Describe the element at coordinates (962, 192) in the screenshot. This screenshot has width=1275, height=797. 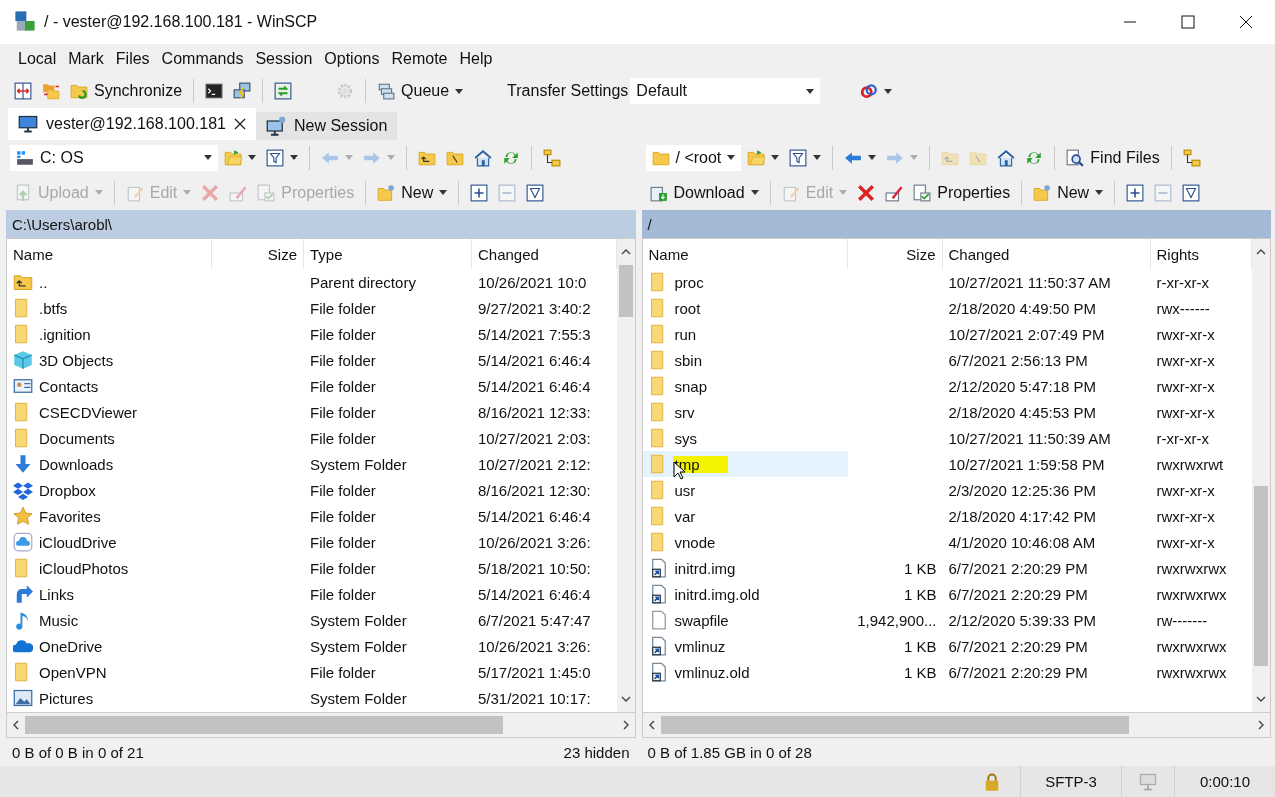
I see `properties-button: Properties` at that location.